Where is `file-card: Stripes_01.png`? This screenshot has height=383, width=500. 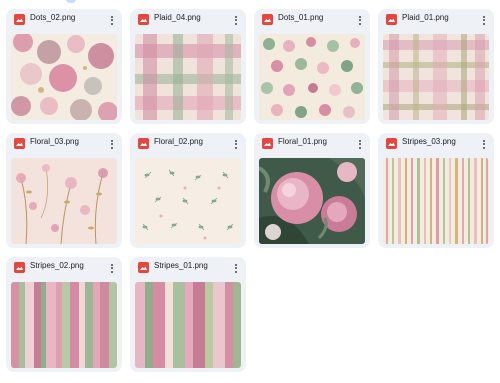
file-card: Stripes_01.png is located at coordinates (188, 314).